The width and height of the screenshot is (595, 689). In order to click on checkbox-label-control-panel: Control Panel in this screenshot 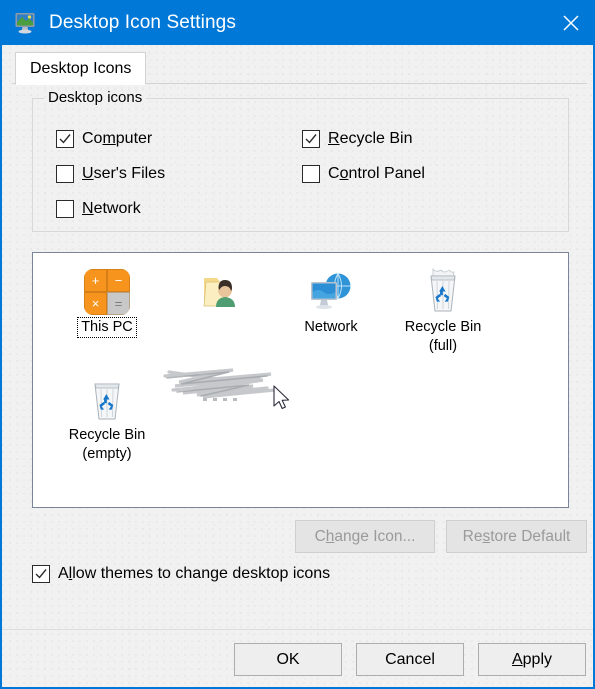, I will do `click(376, 173)`.